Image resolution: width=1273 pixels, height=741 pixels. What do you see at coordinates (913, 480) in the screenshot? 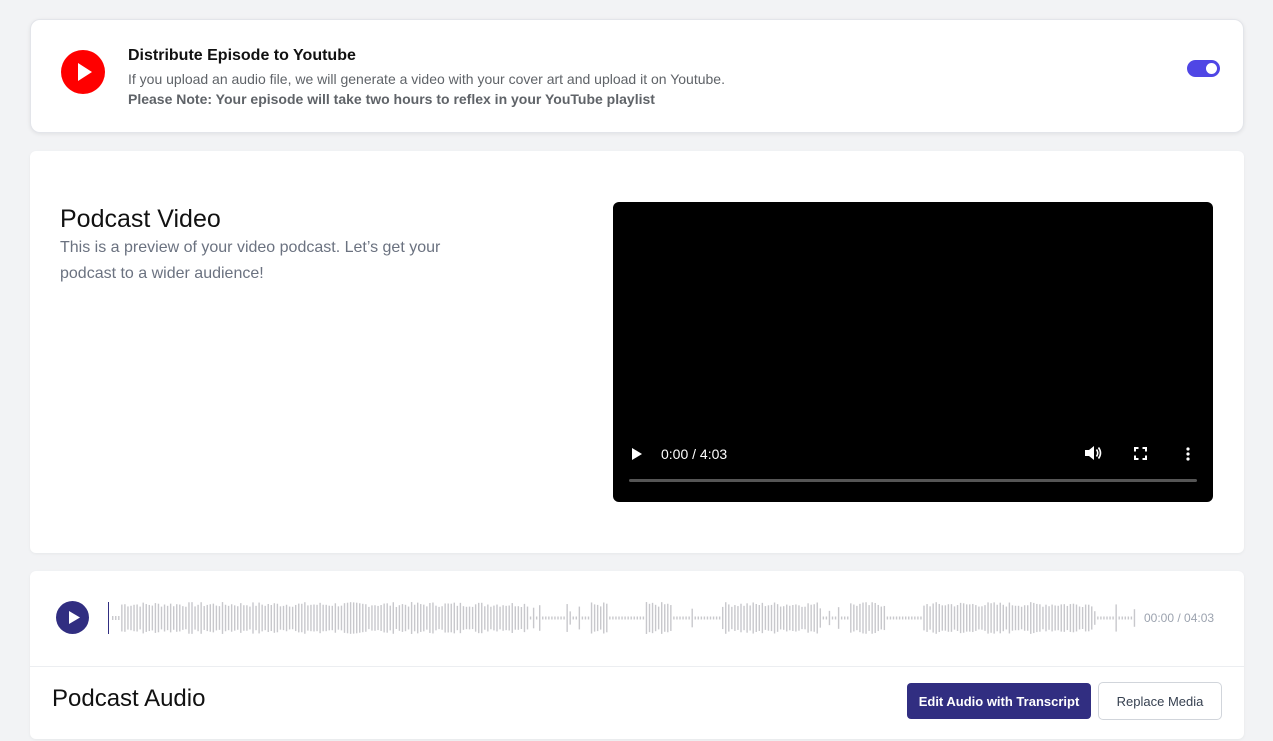
I see `video-progress-bar` at bounding box center [913, 480].